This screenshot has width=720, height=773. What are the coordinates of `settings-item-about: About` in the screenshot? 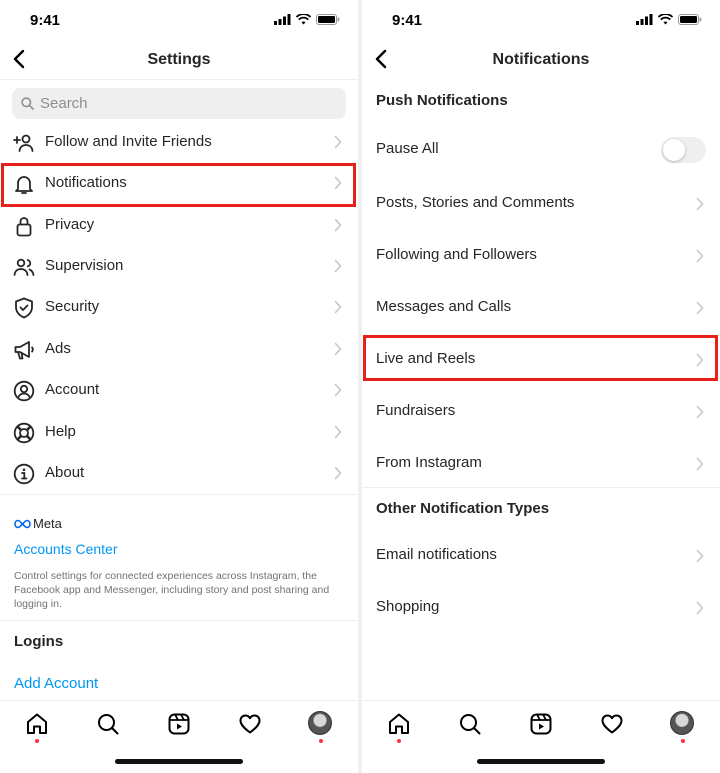 It's located at (179, 473).